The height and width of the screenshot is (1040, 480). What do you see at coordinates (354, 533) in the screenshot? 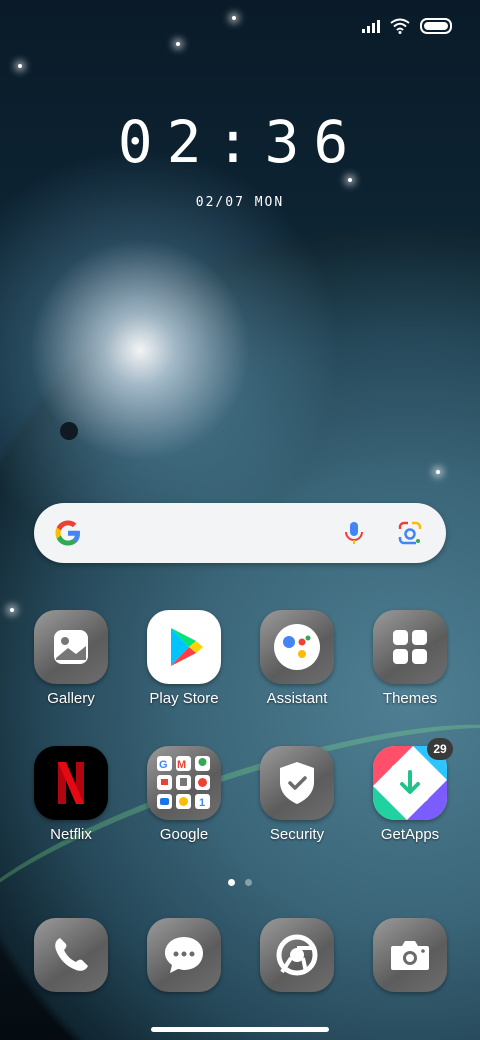
I see `mic-icon` at bounding box center [354, 533].